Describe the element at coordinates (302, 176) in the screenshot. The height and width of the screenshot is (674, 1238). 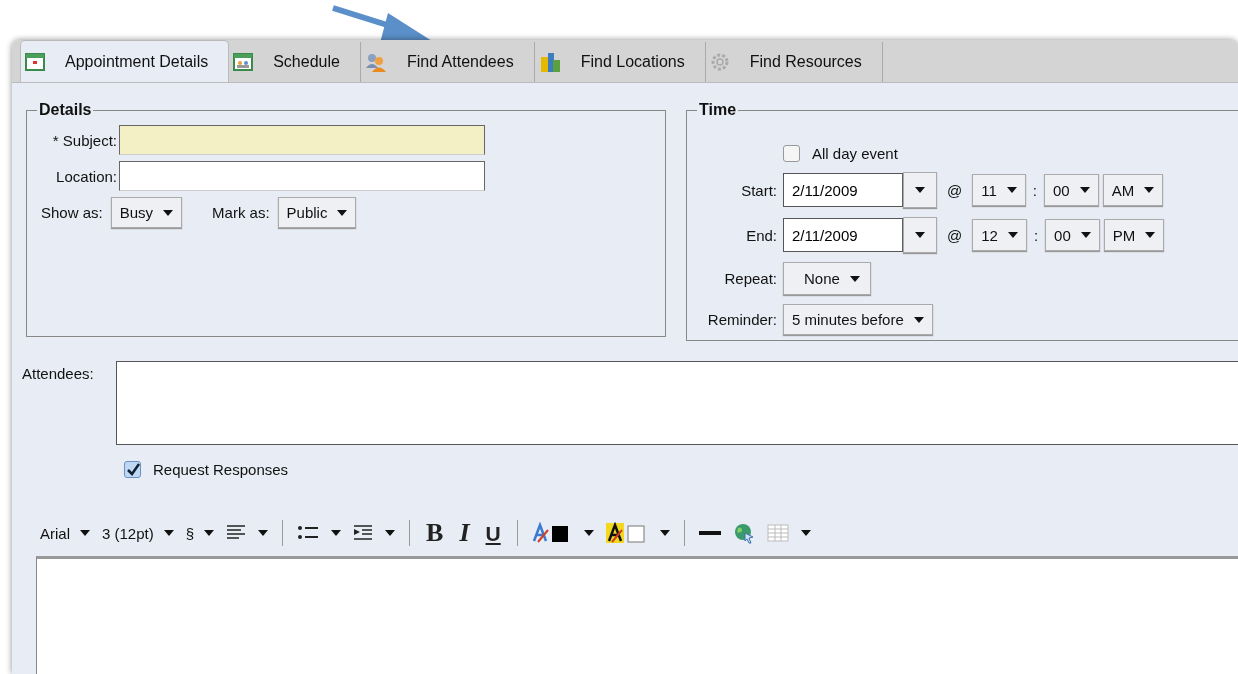
I see `location-field` at that location.